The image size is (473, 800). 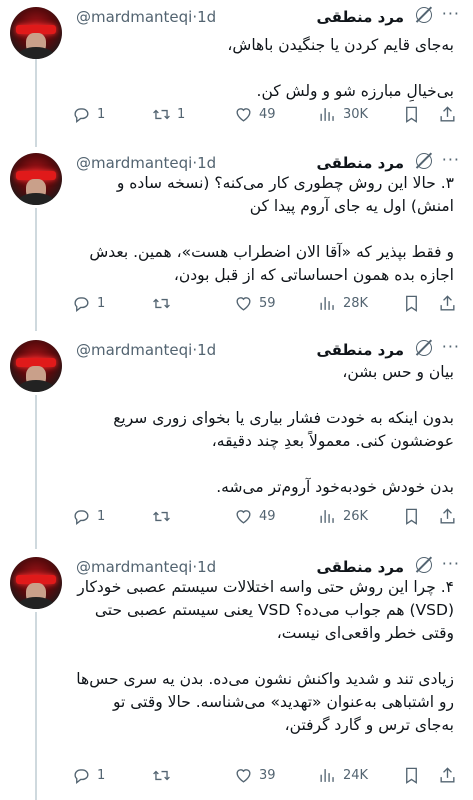 I want to click on like-count: 39, so click(x=267, y=775).